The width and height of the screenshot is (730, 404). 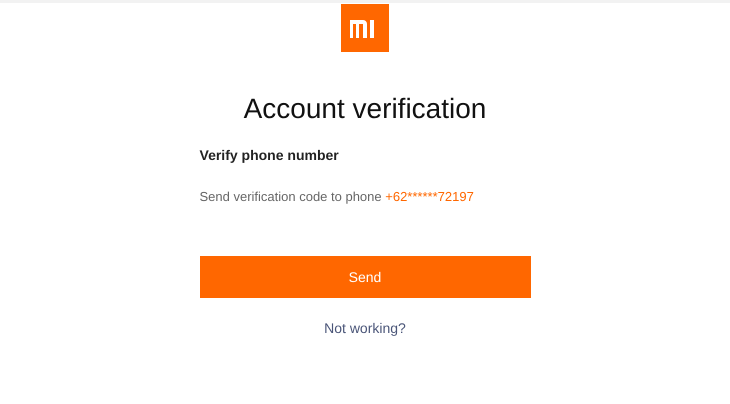 What do you see at coordinates (337, 197) in the screenshot?
I see `verification-message: Send verification code to phone +62******72197` at bounding box center [337, 197].